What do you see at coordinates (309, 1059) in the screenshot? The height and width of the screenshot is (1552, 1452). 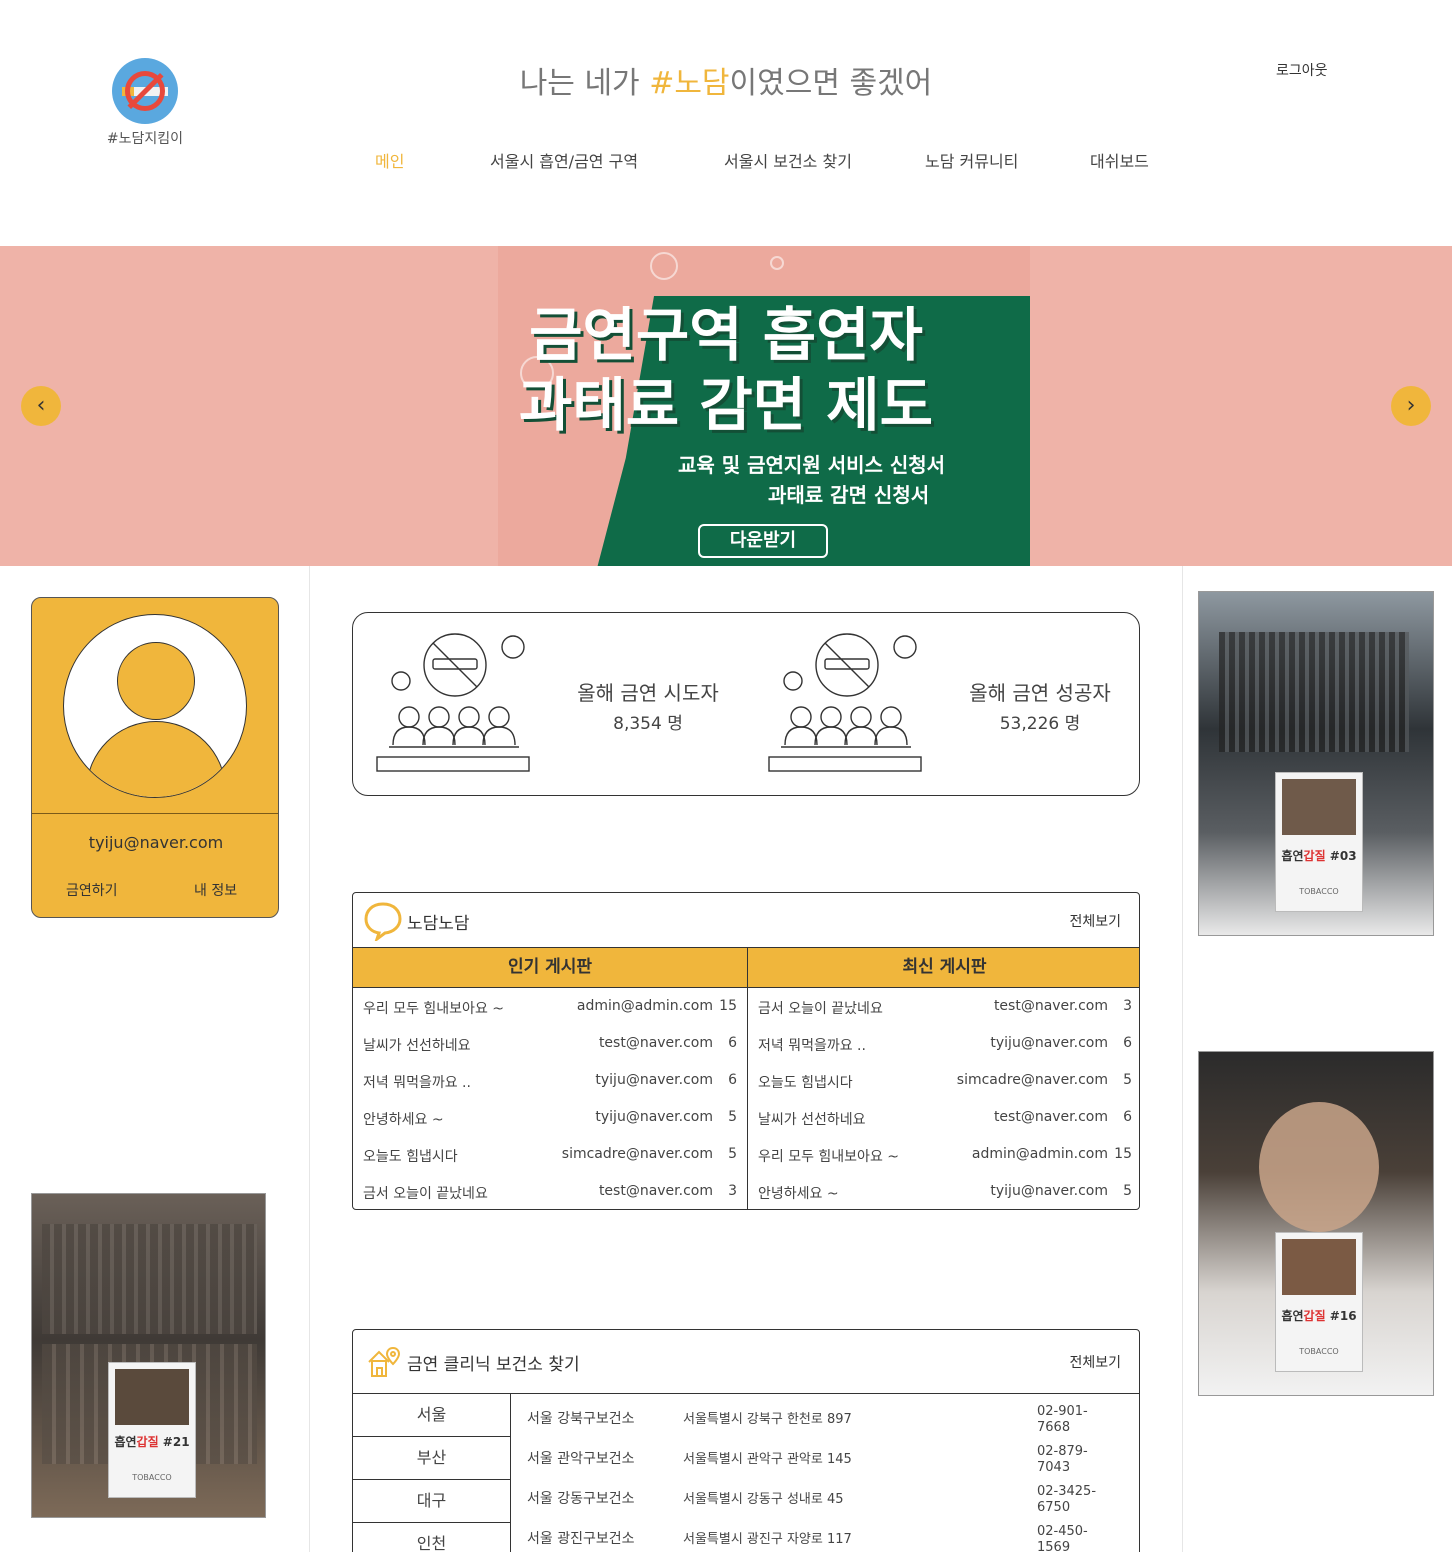 I see `column-divider-left` at bounding box center [309, 1059].